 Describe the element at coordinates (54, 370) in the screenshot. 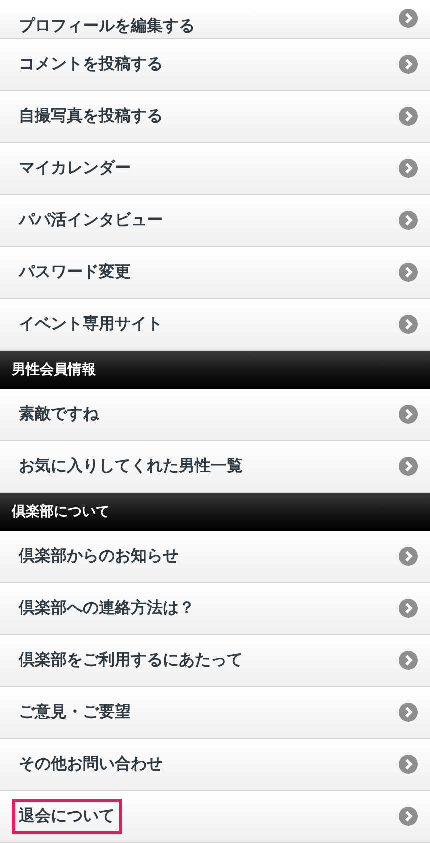

I see `section-header: 男性会員情報` at that location.